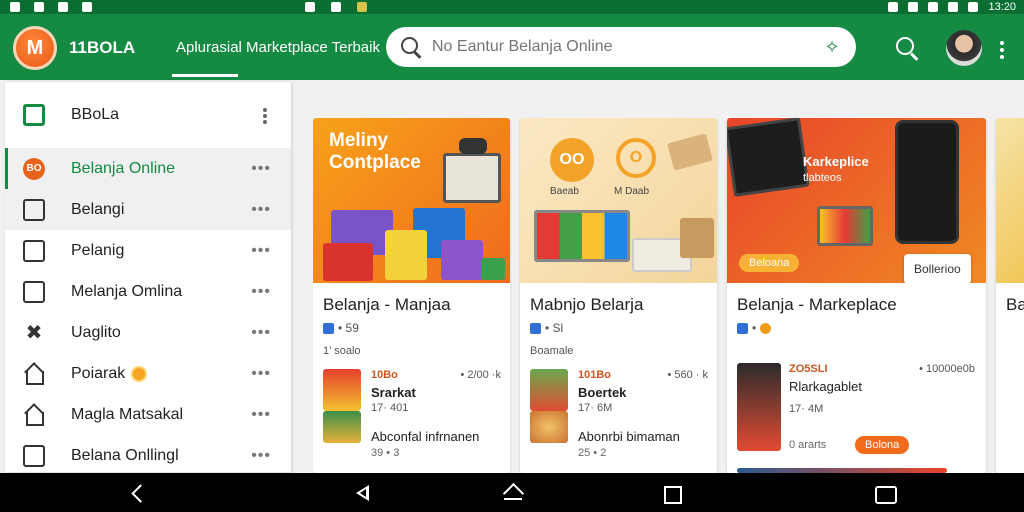  Describe the element at coordinates (769, 263) in the screenshot. I see `hero-button: Beloana` at that location.